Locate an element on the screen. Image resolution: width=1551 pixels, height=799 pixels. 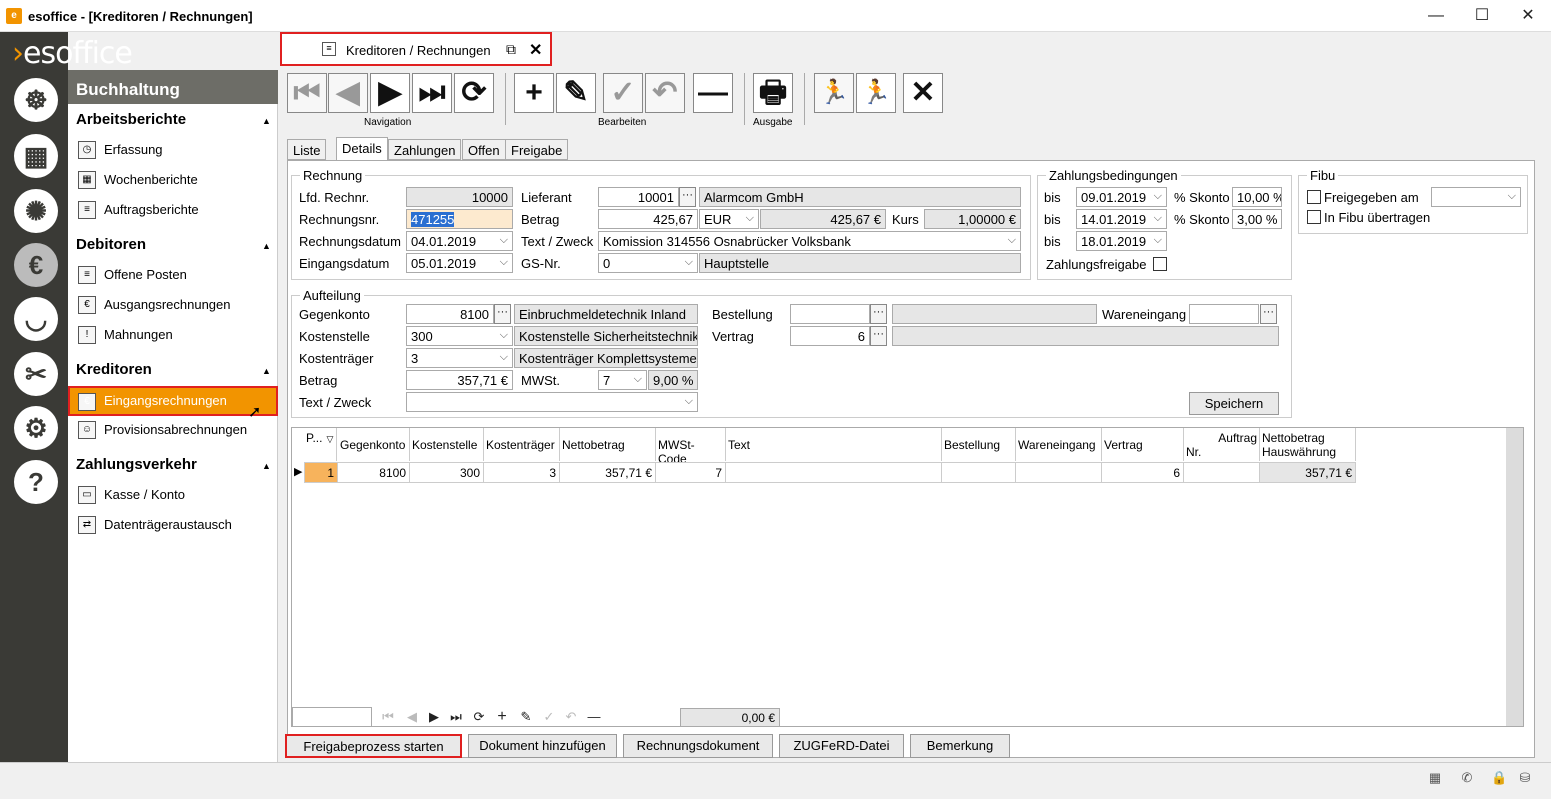
grid-edit-icon: ✎ is located at coordinates (526, 717).